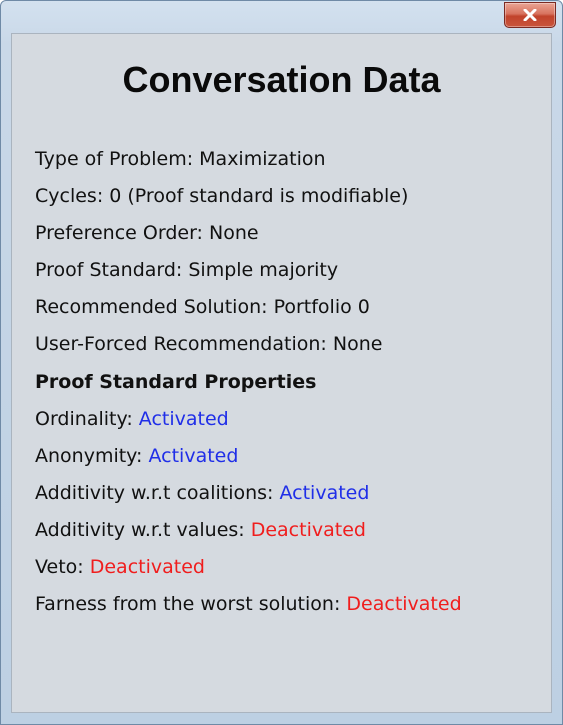  Describe the element at coordinates (87, 418) in the screenshot. I see `property-label: Ordinality:` at that location.